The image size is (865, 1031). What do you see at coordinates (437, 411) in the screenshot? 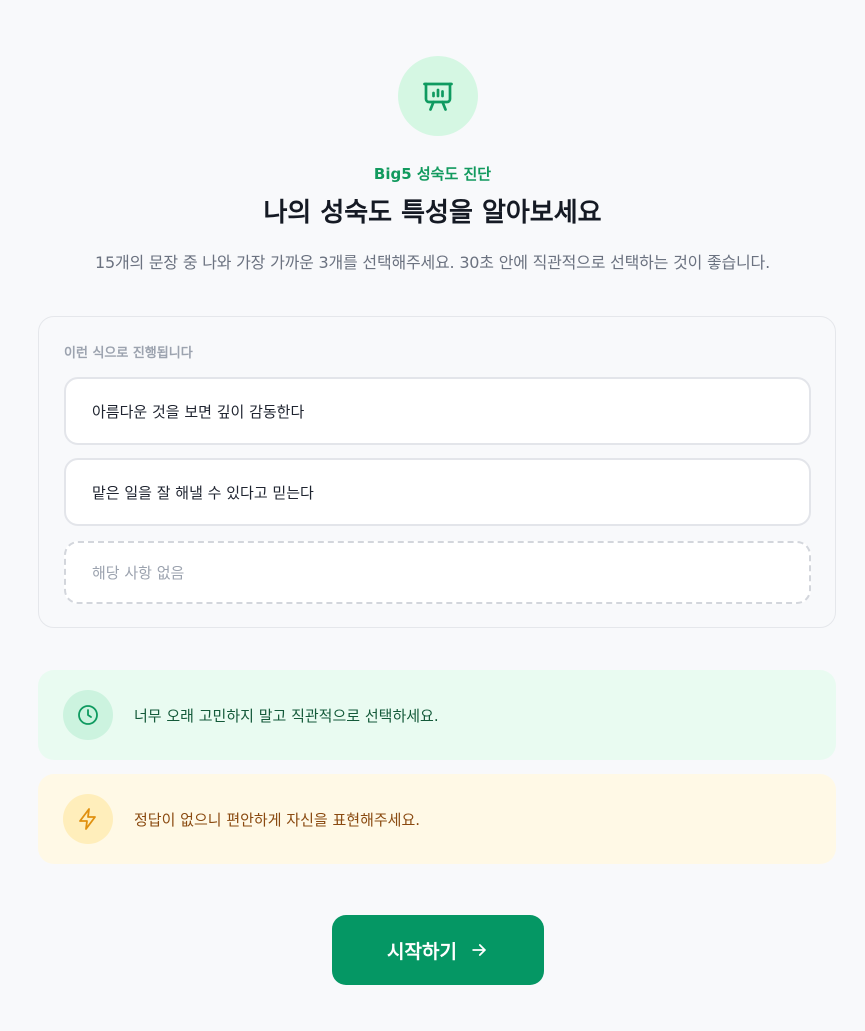
I see `example-option: 아름다운 것을 보면 깊이 감동한다` at bounding box center [437, 411].